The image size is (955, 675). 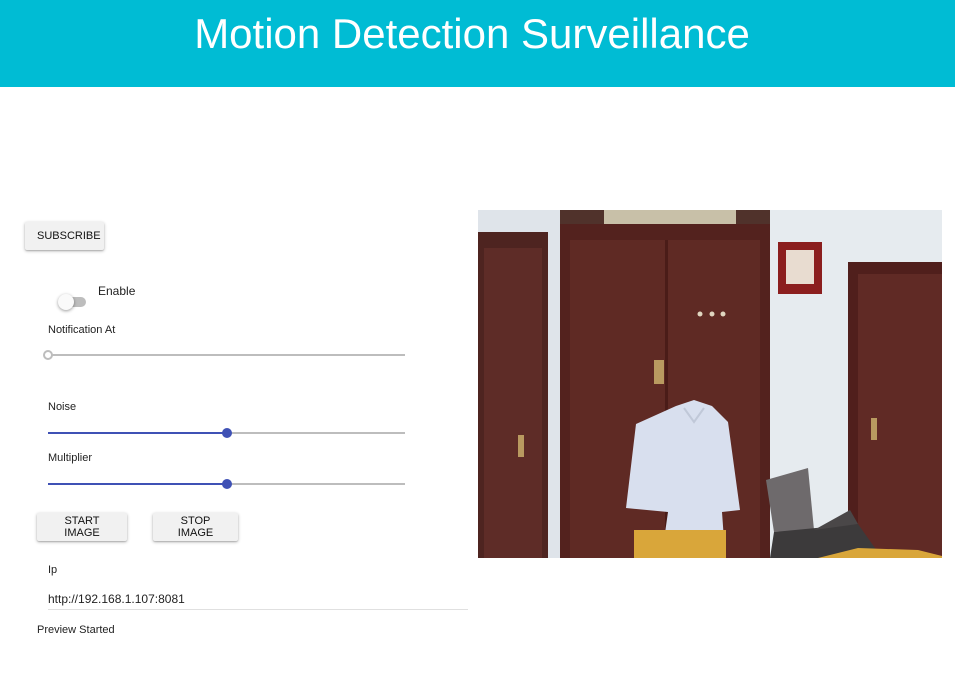 I want to click on notification-at-slider, so click(x=224, y=355).